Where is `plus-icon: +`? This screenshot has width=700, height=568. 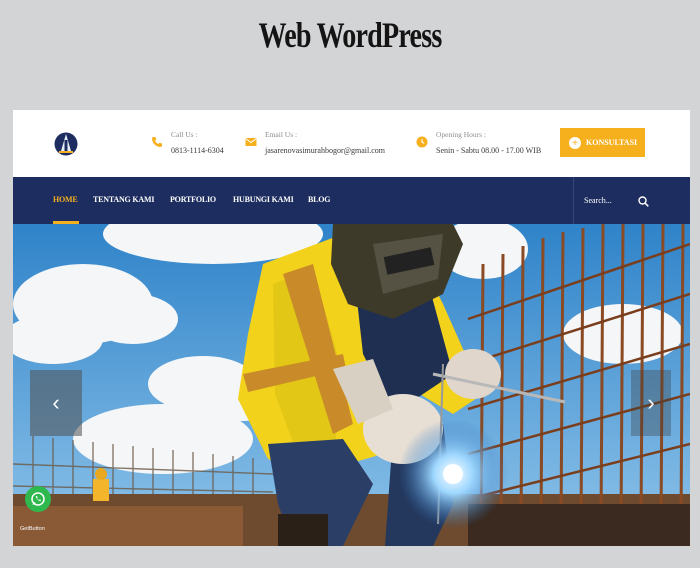 plus-icon: + is located at coordinates (575, 142).